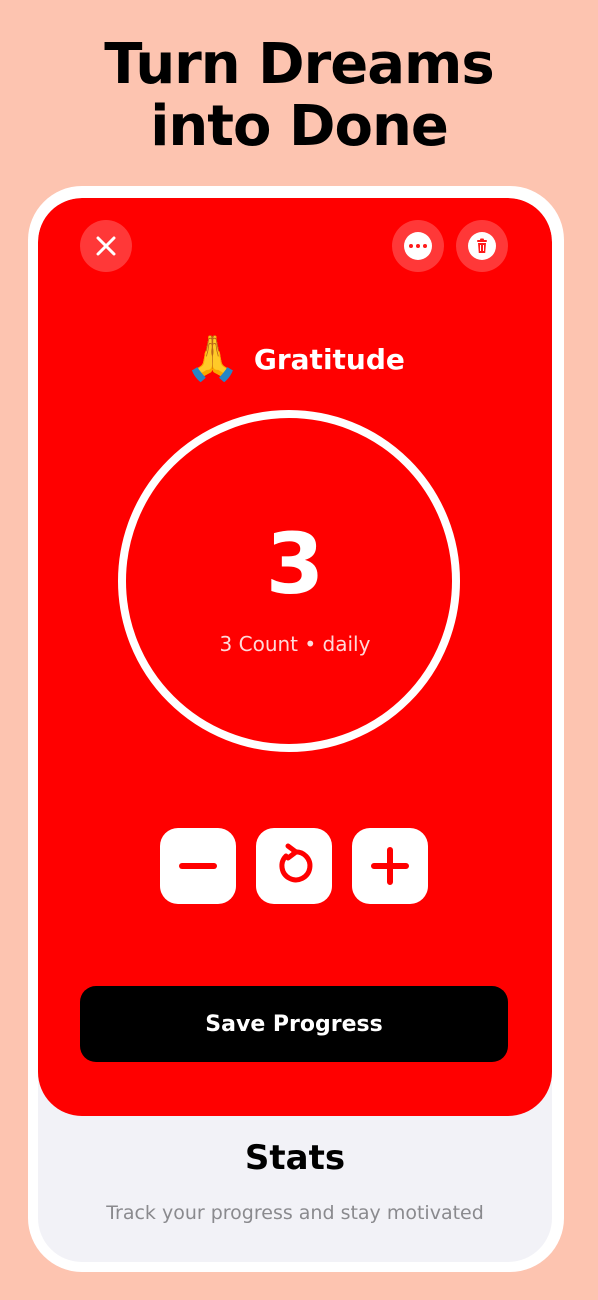  I want to click on decrement-button, so click(198, 866).